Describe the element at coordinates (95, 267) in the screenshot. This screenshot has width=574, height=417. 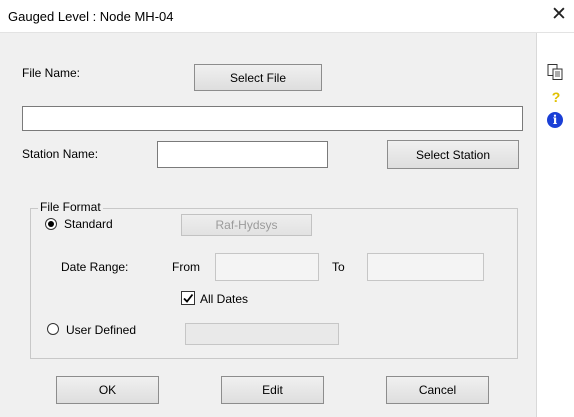
I see `date-range-label: Date Range:` at that location.